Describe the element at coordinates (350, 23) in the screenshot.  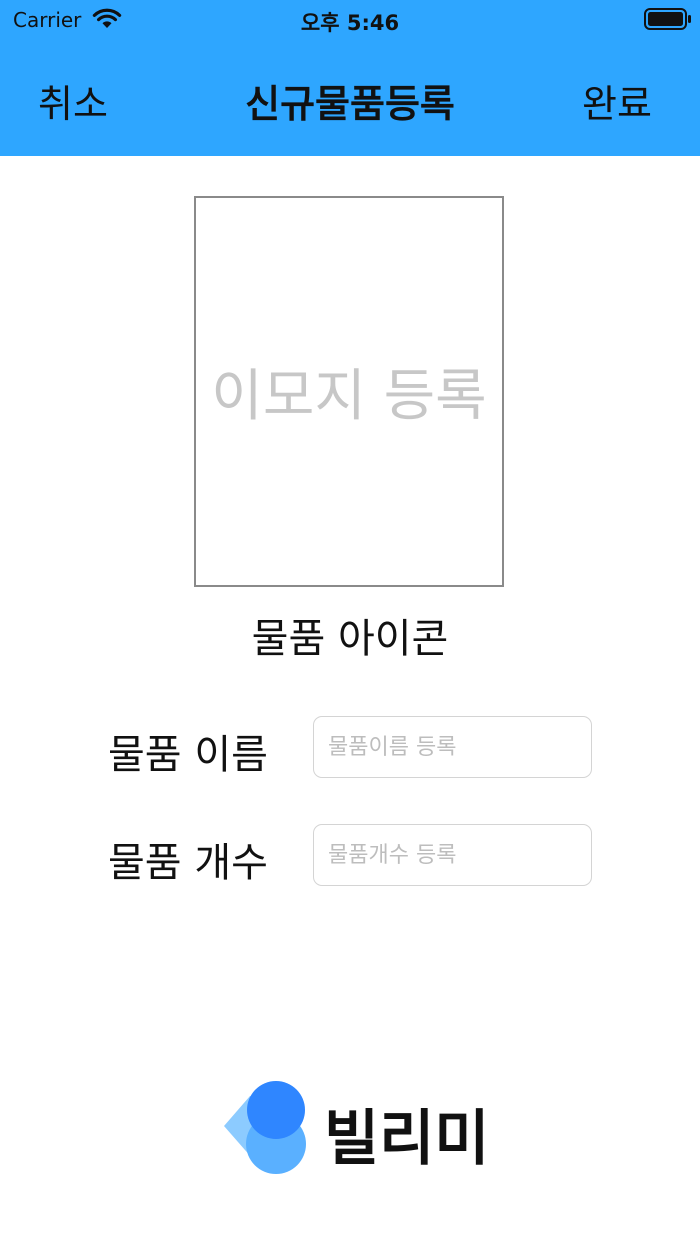
I see `clock: 오후 5:46` at that location.